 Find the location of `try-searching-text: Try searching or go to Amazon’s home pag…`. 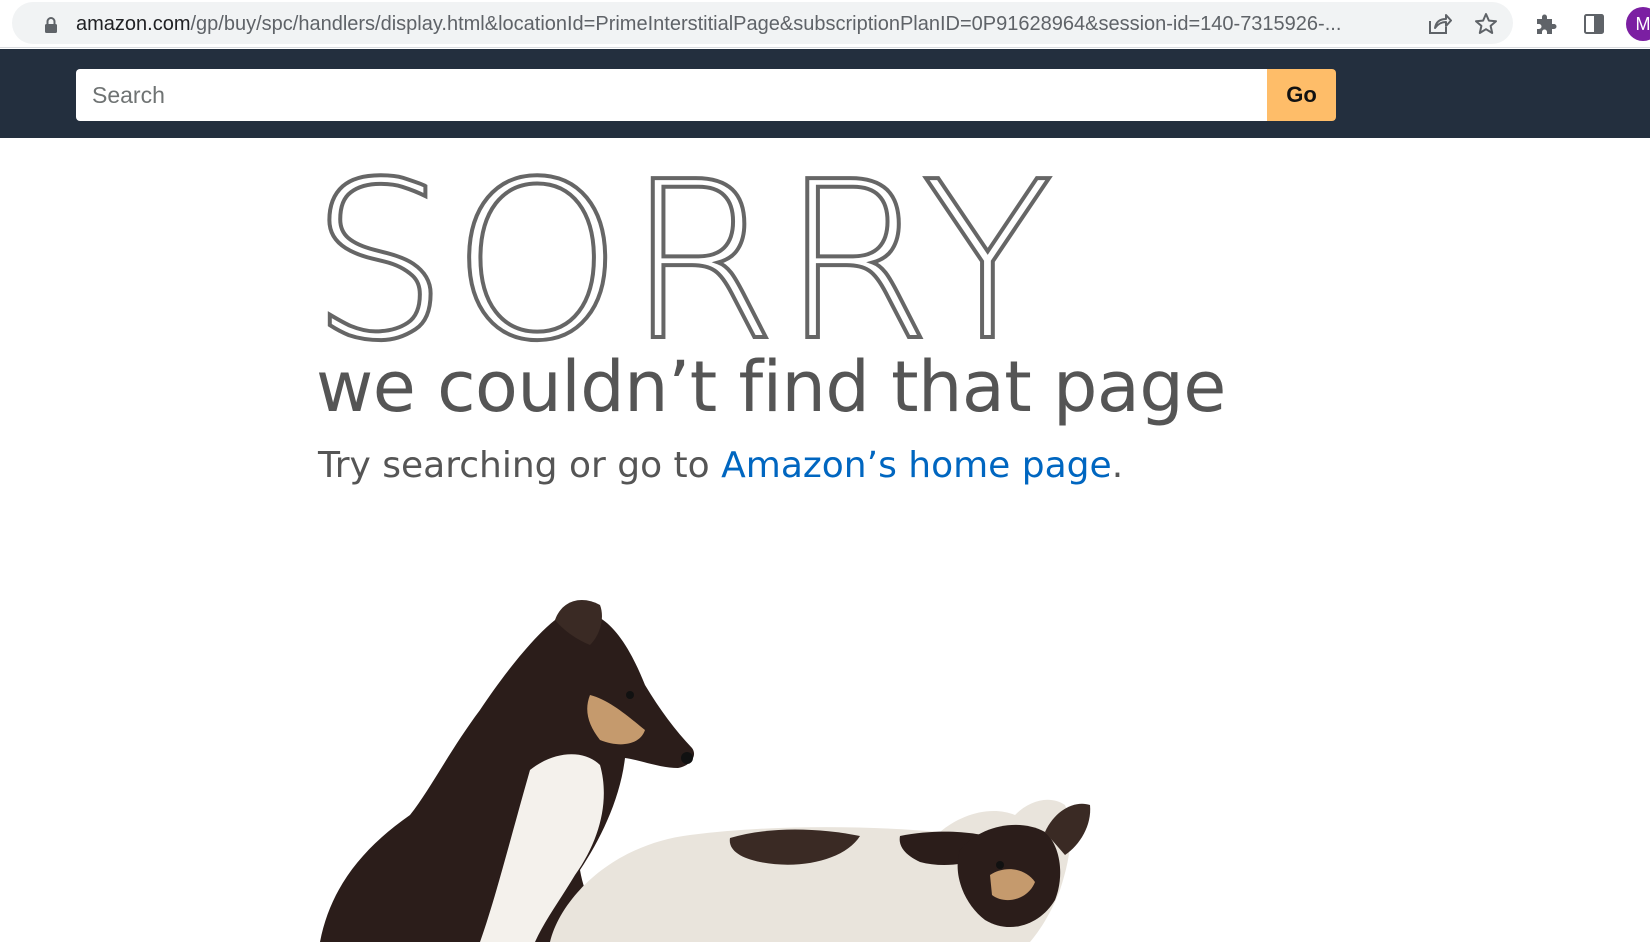

try-searching-text: Try searching or go to Amazon’s home pag… is located at coordinates (720, 466).